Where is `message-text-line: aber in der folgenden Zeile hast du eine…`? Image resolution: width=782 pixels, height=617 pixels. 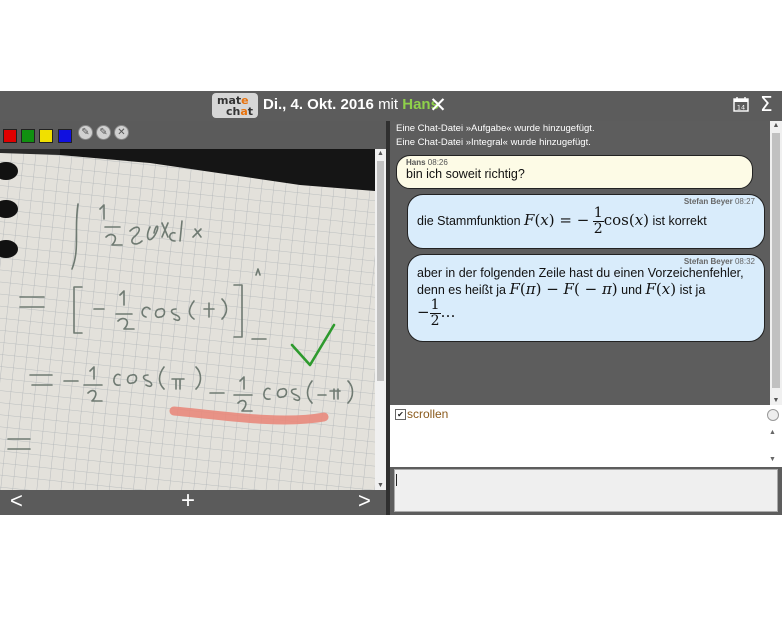
message-text-line: aber in der folgenden Zeile hast du eine… is located at coordinates (580, 273).